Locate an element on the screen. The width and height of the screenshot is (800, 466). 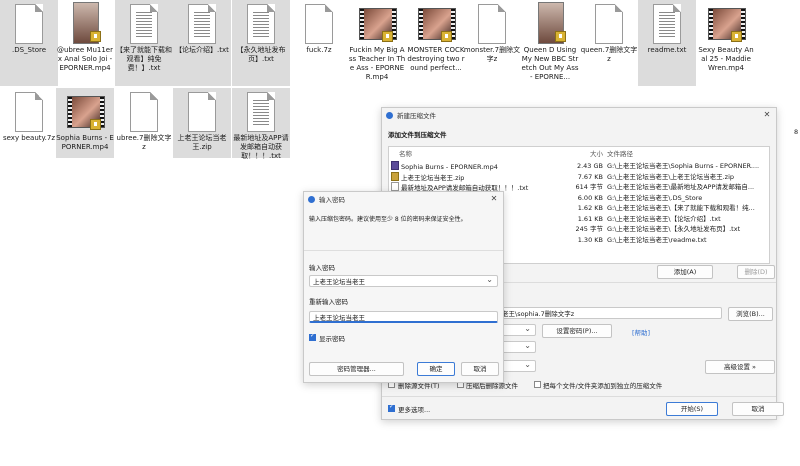
file-item: queen.7删除文字z is located at coordinates (609, 43).